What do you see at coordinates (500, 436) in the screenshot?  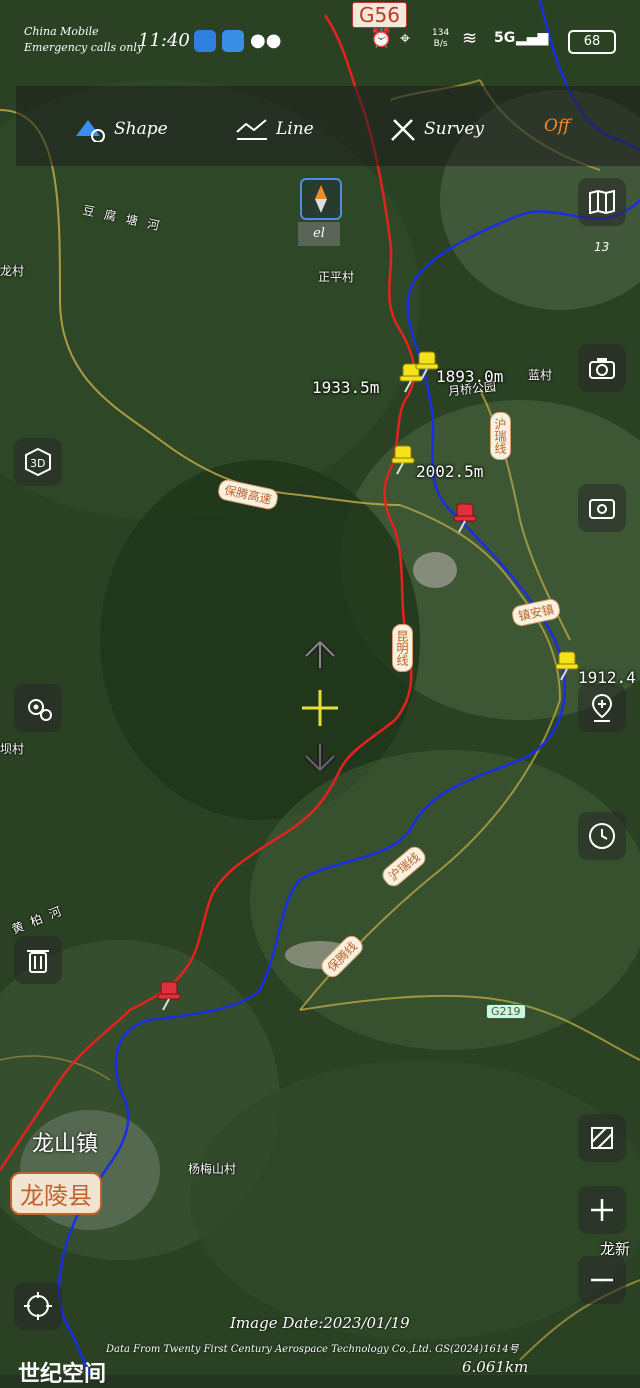 I see `road-tag-hurui: 沪瑞线` at bounding box center [500, 436].